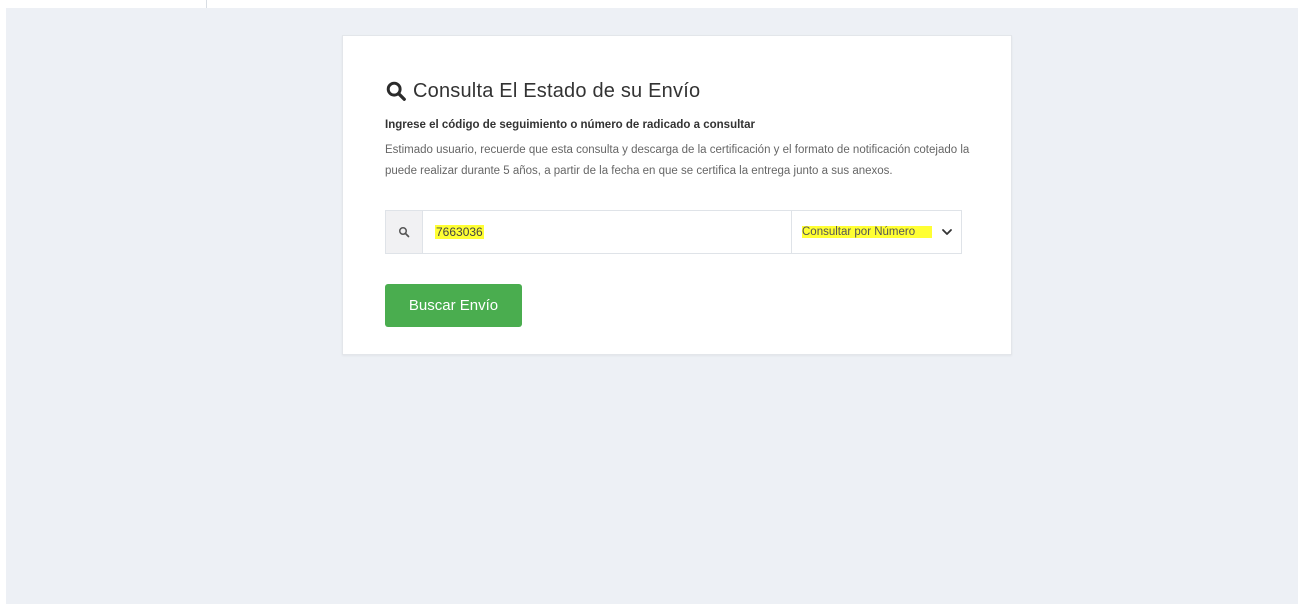  I want to click on card-title: Consulta El Estado de su Envío, so click(542, 91).